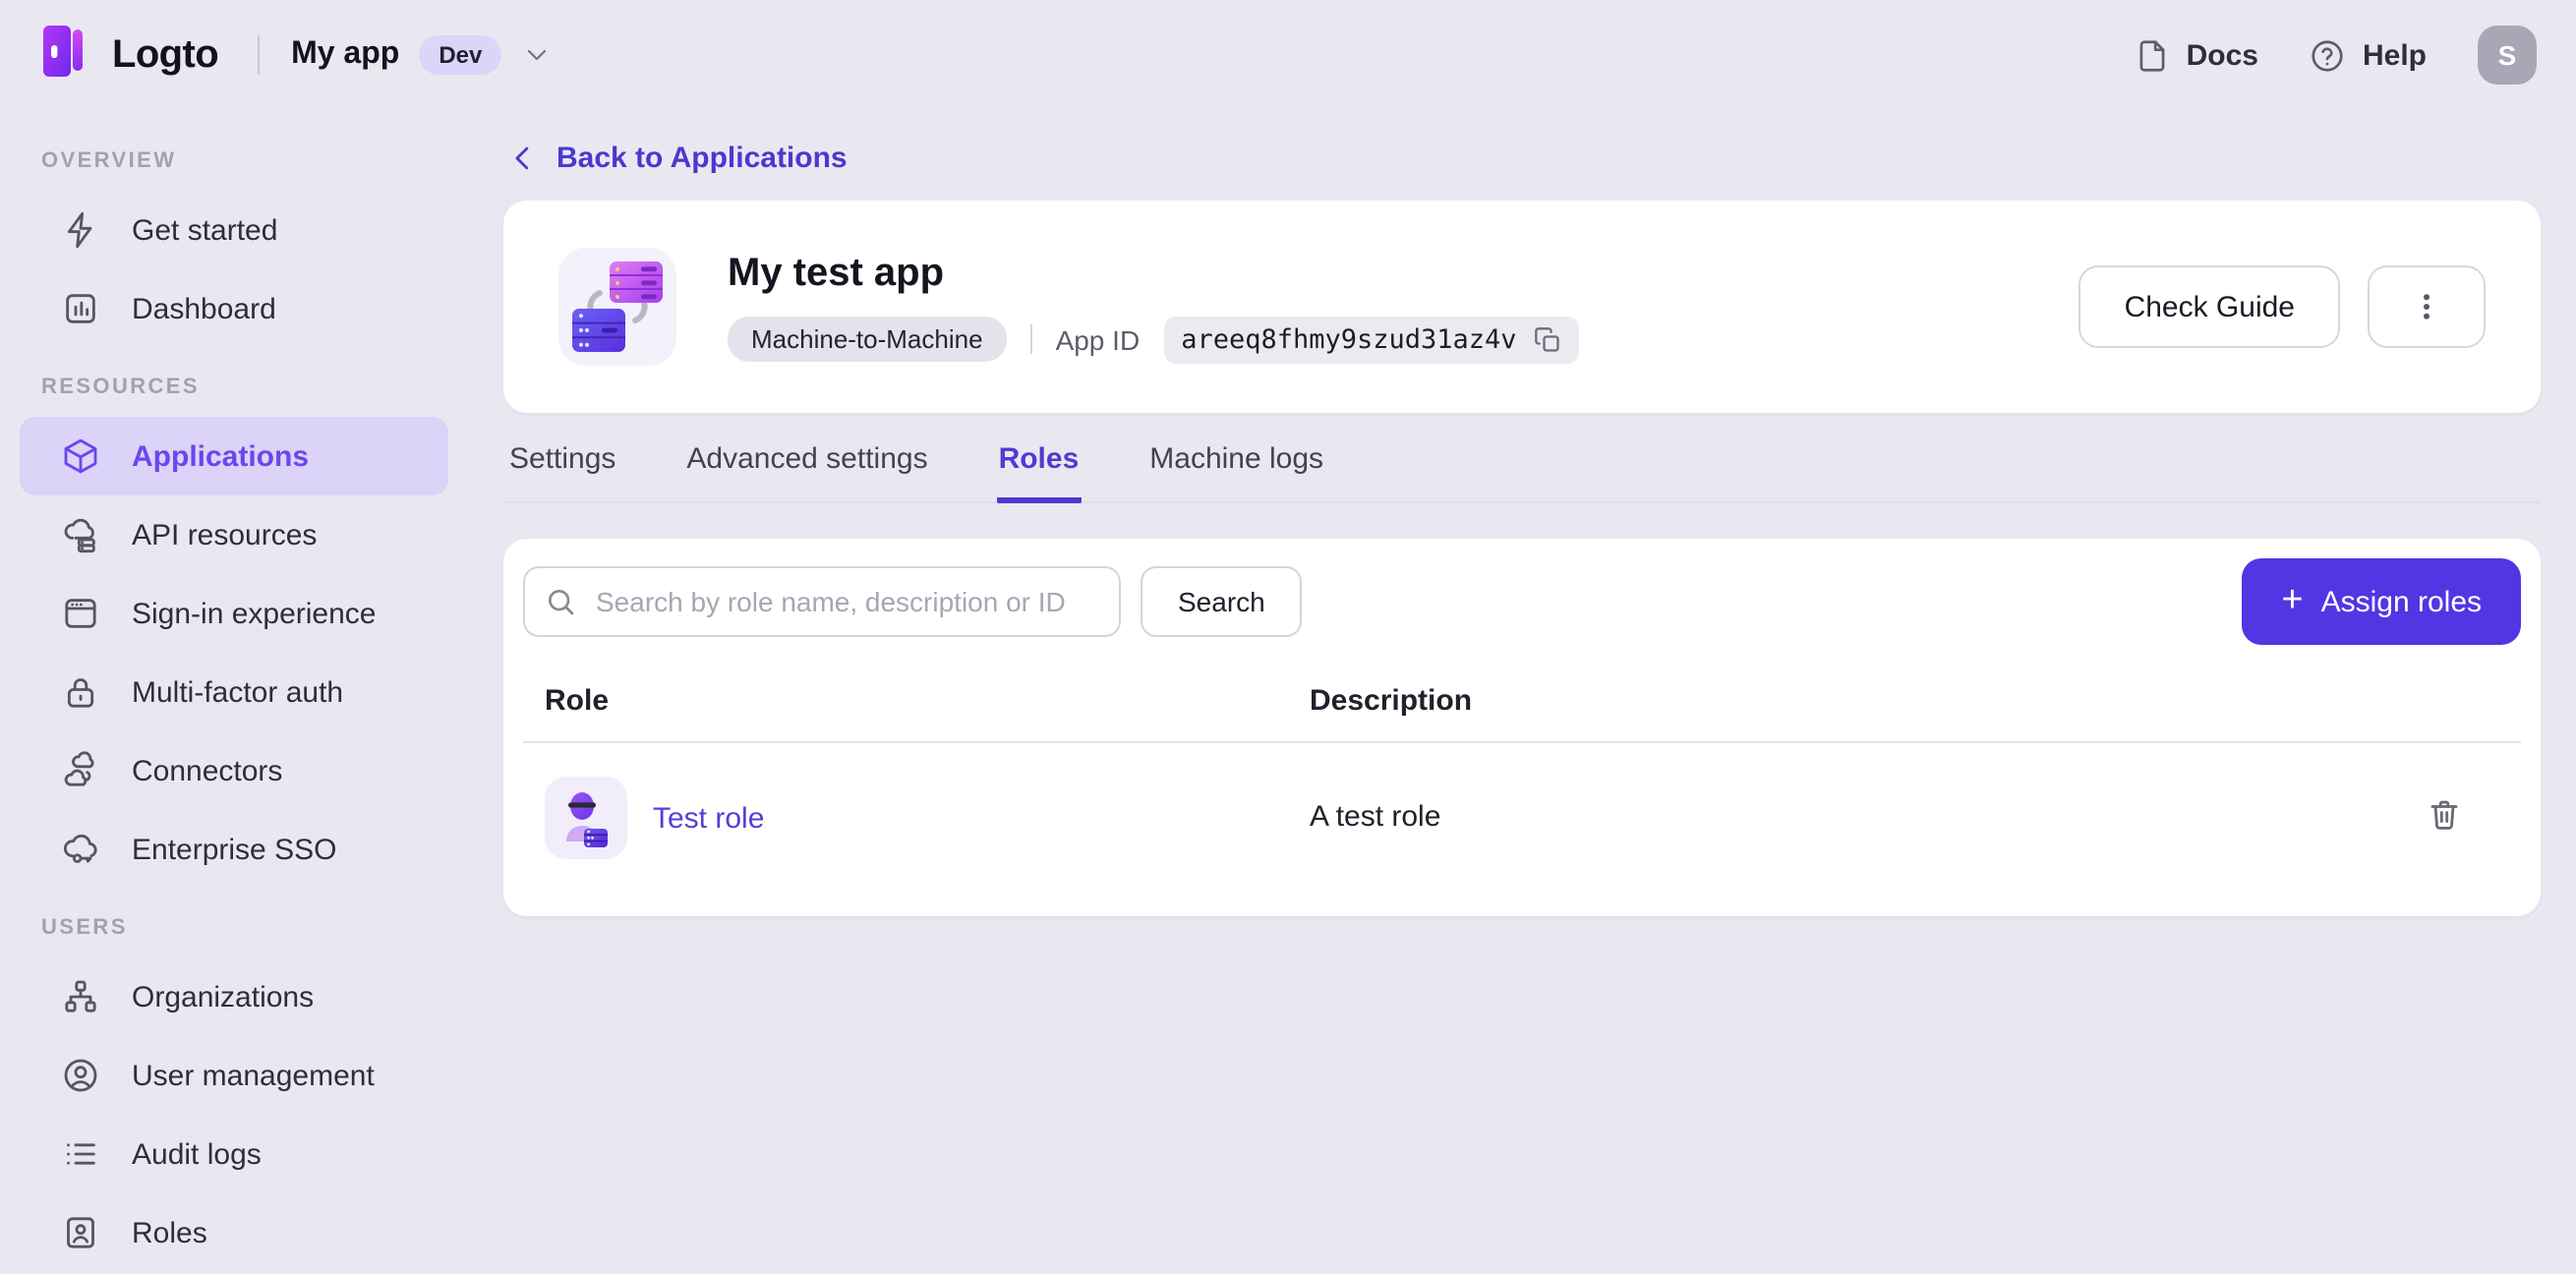 This screenshot has height=1274, width=2576. I want to click on sidebar-item-multi-factor-auth: Multi-factor auth, so click(234, 692).